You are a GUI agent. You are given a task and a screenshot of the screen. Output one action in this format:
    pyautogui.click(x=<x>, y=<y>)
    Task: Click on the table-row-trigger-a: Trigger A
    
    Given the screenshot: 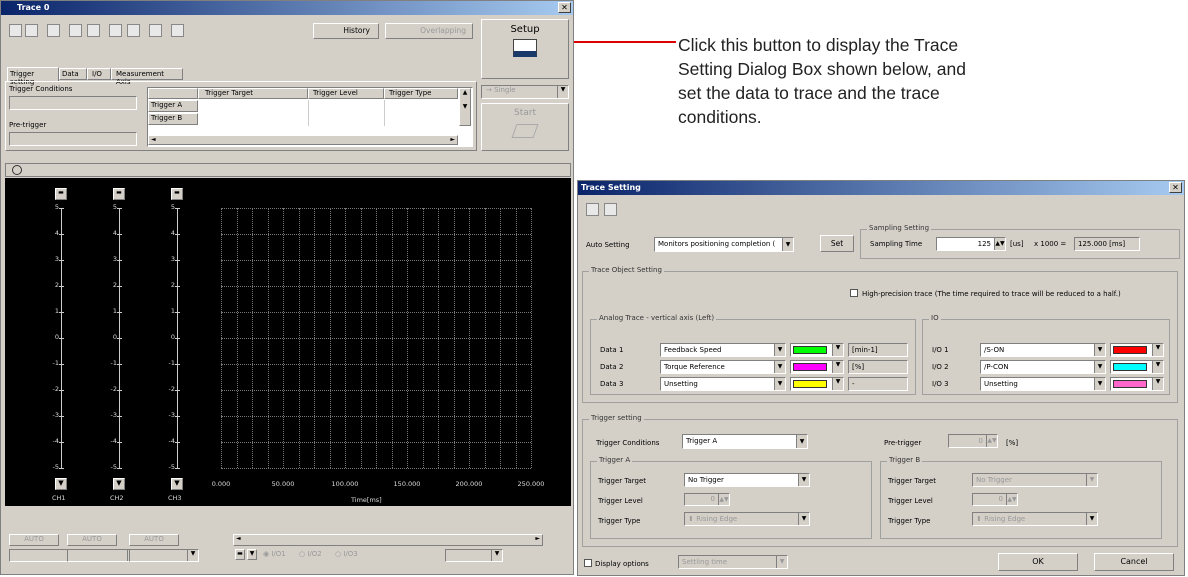 What is the action you would take?
    pyautogui.click(x=173, y=106)
    